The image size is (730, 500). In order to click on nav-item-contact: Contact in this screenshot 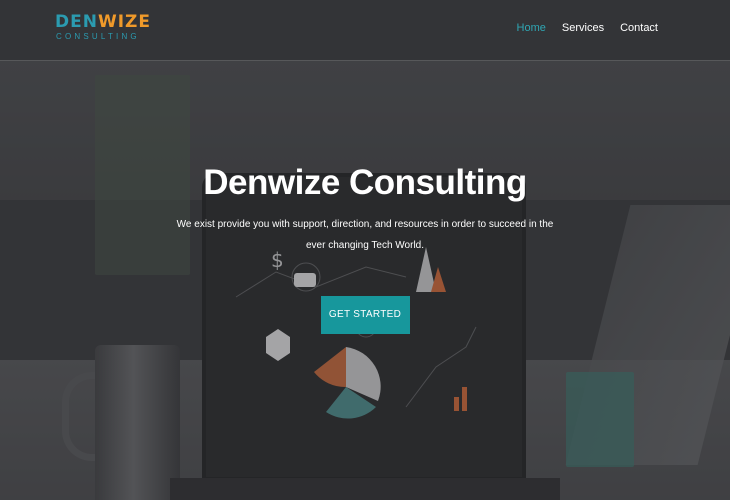, I will do `click(639, 28)`.